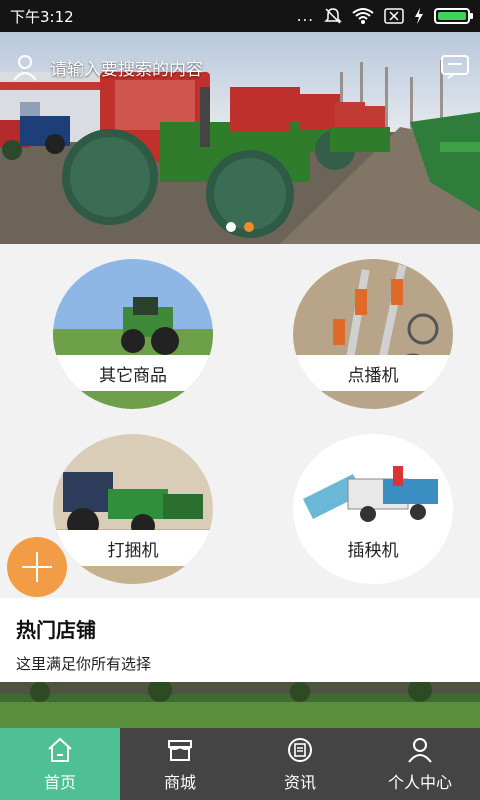  Describe the element at coordinates (249, 227) in the screenshot. I see `carousel-dot-active` at that location.